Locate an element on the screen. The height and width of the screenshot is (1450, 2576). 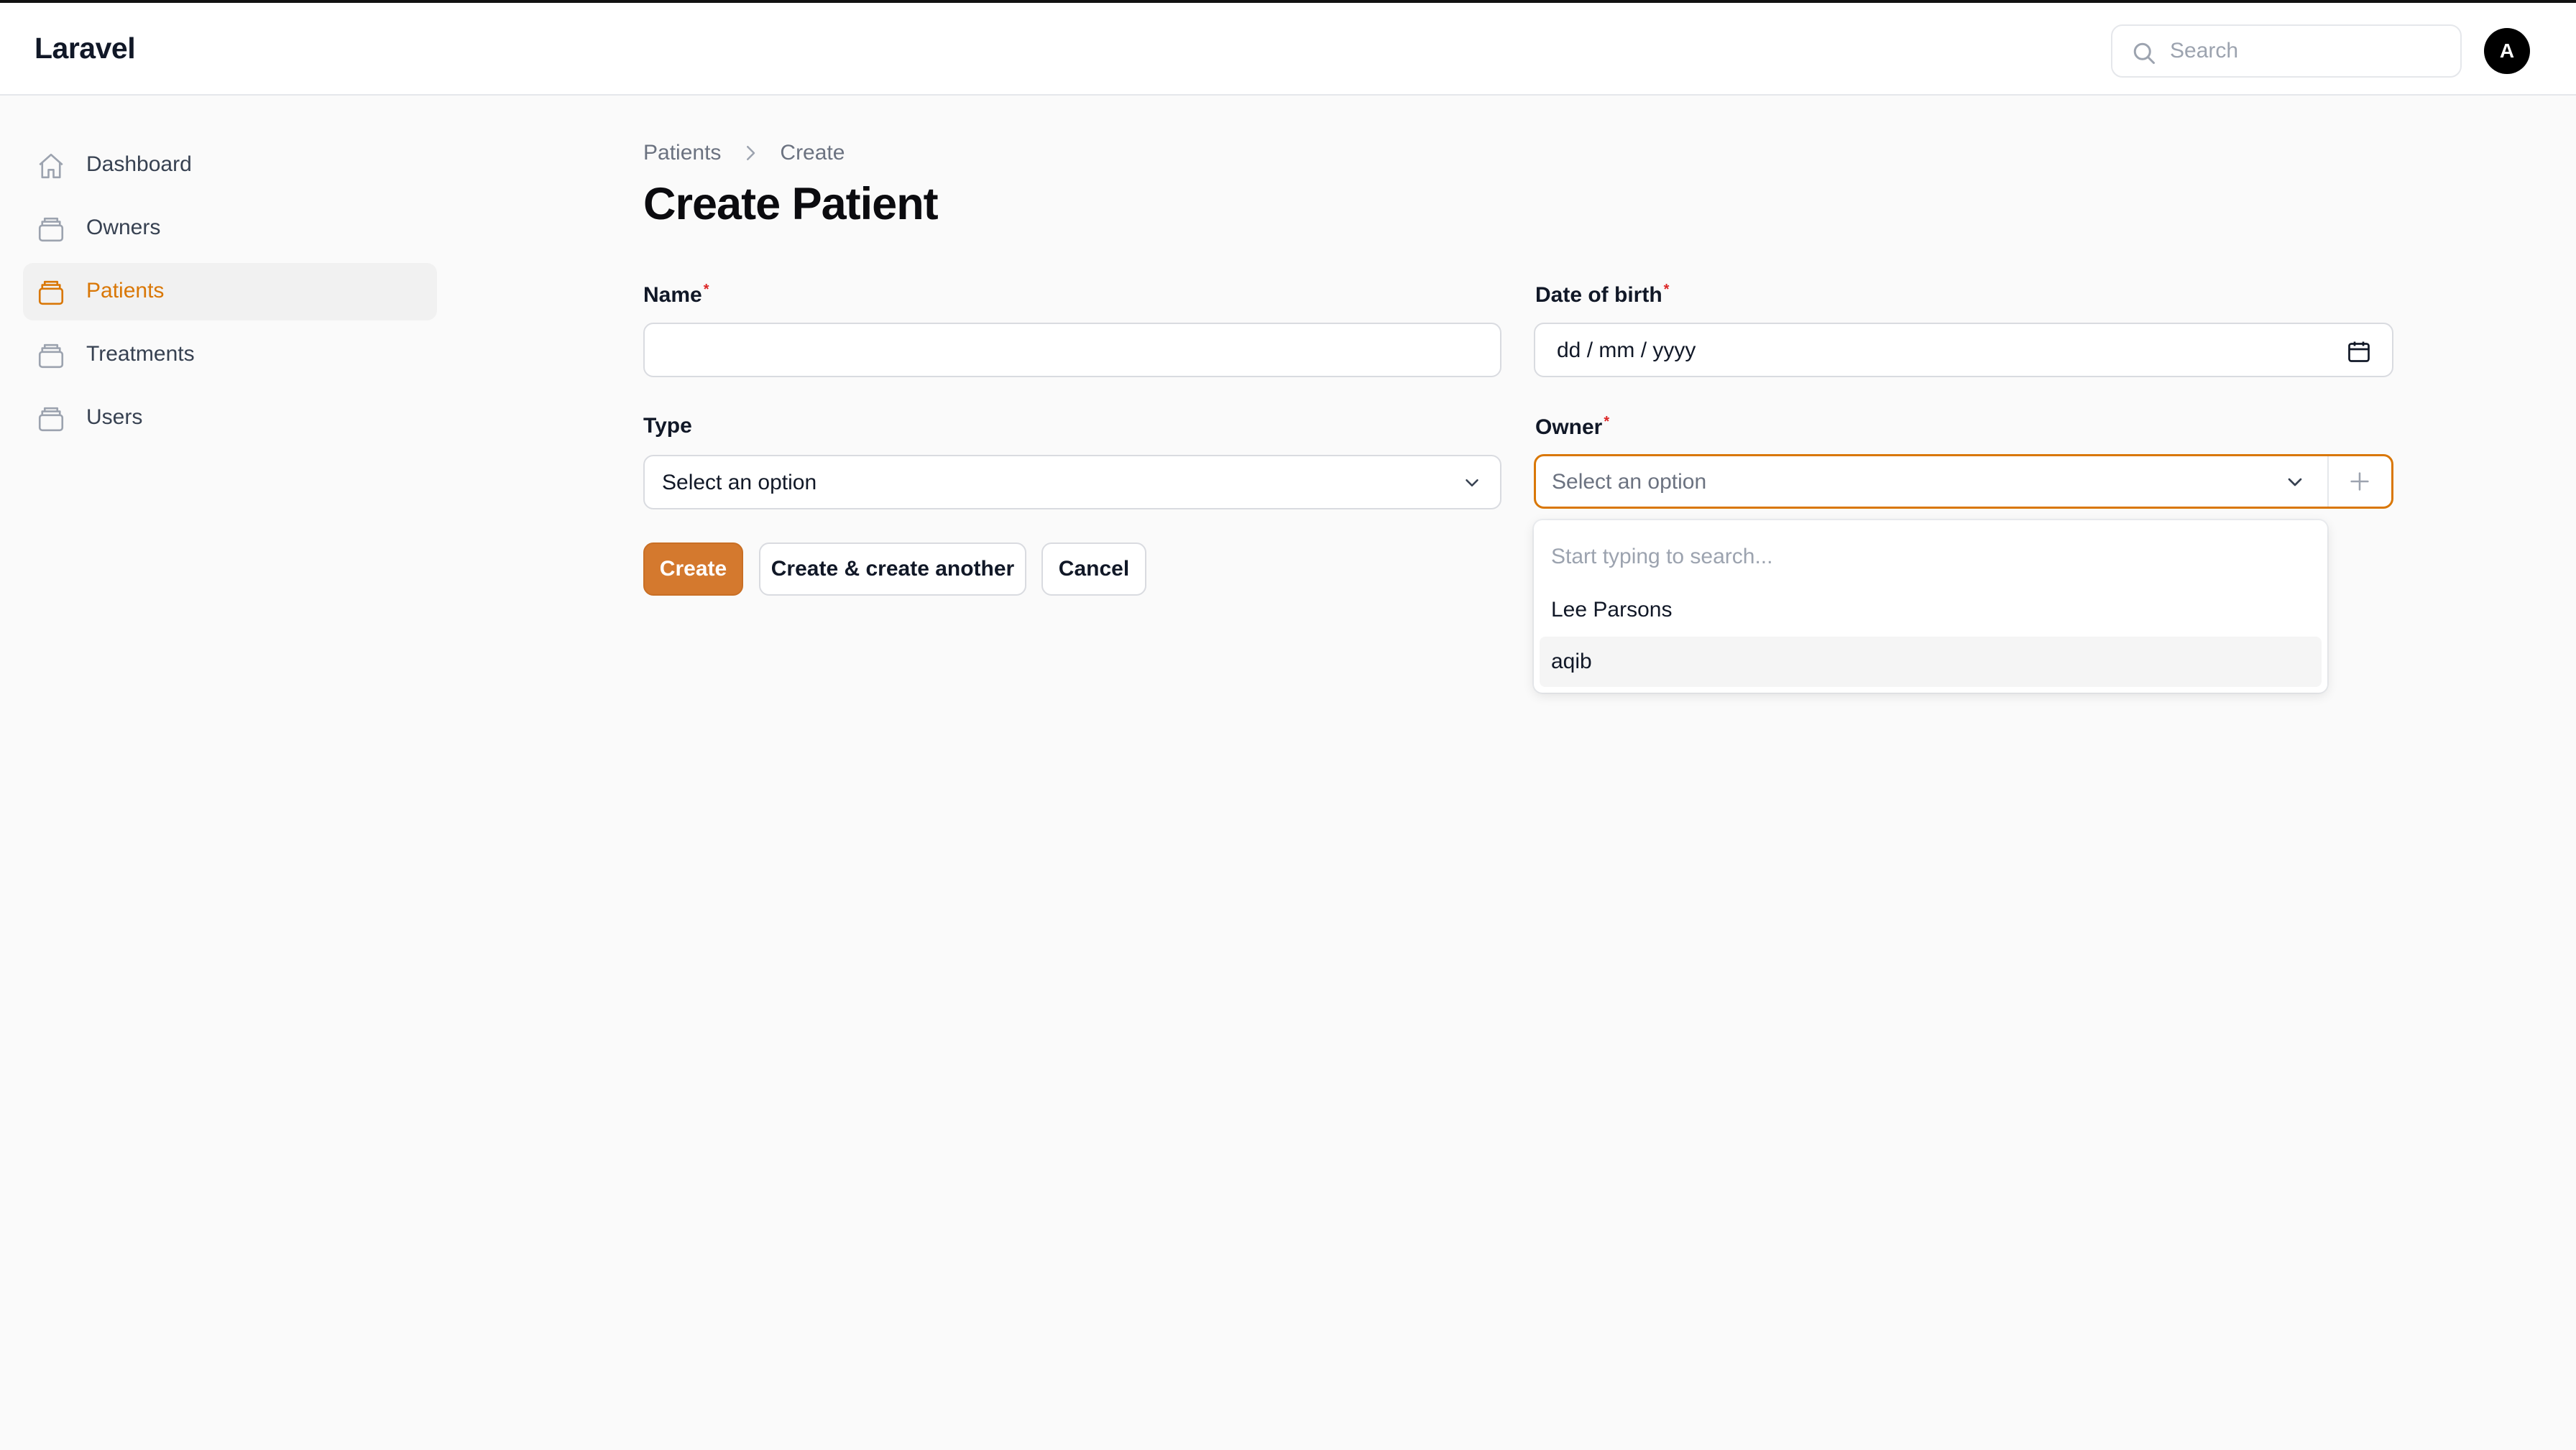
name-label: Name * is located at coordinates (676, 295).